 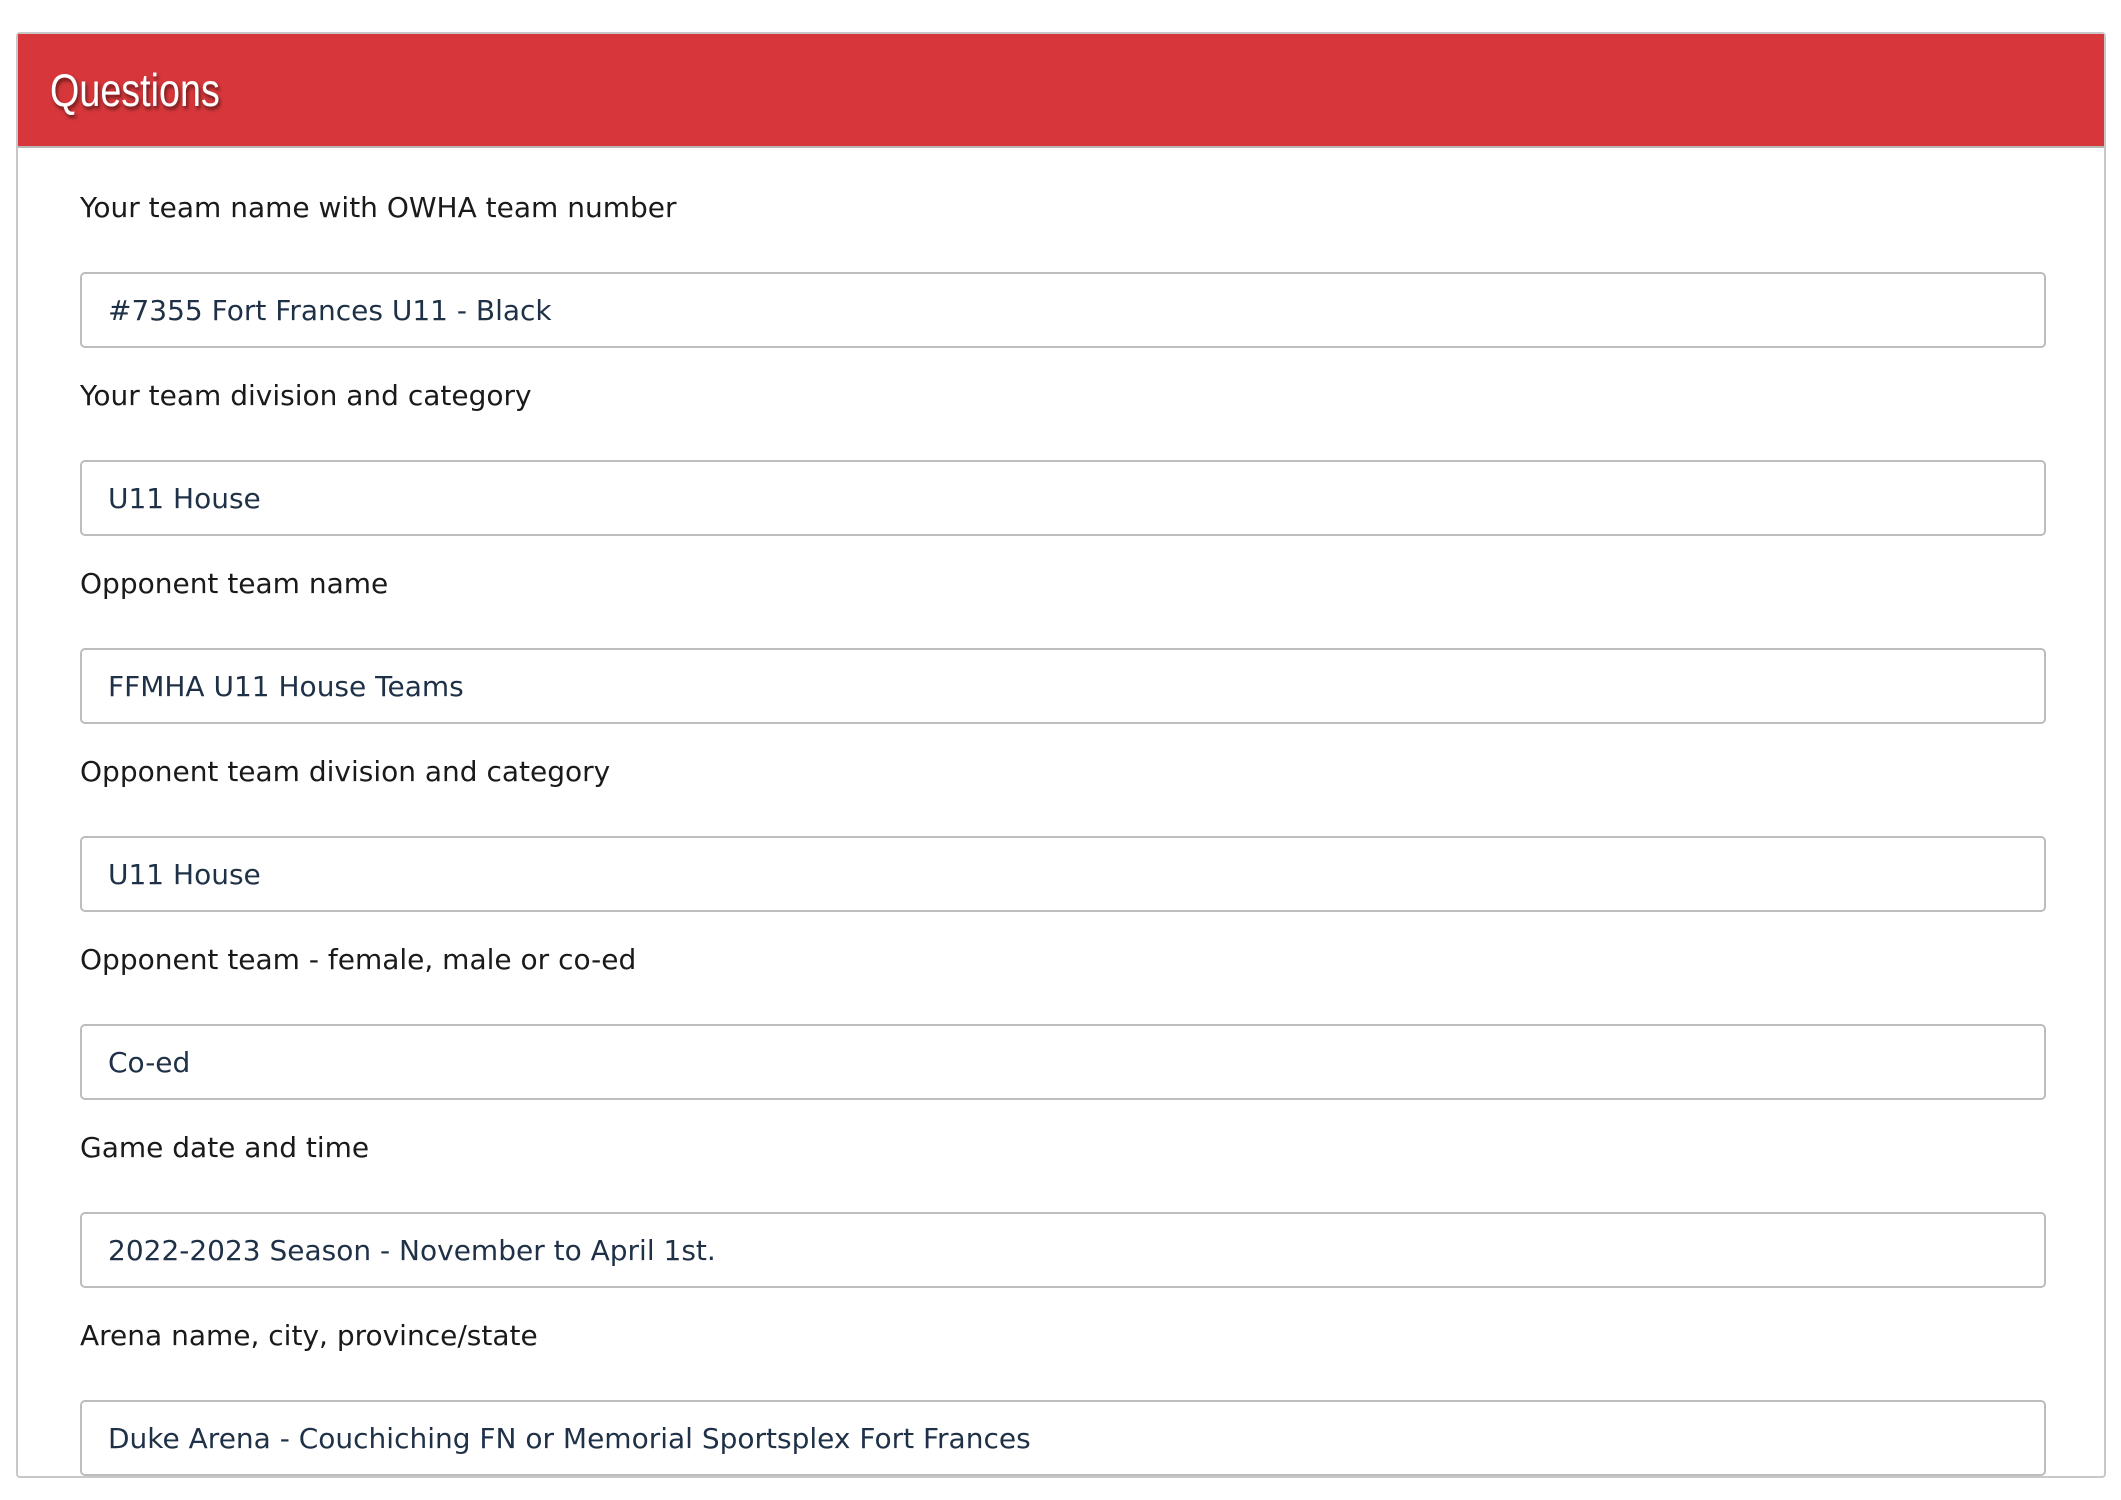 I want to click on opponent-name-input, so click(x=1063, y=686).